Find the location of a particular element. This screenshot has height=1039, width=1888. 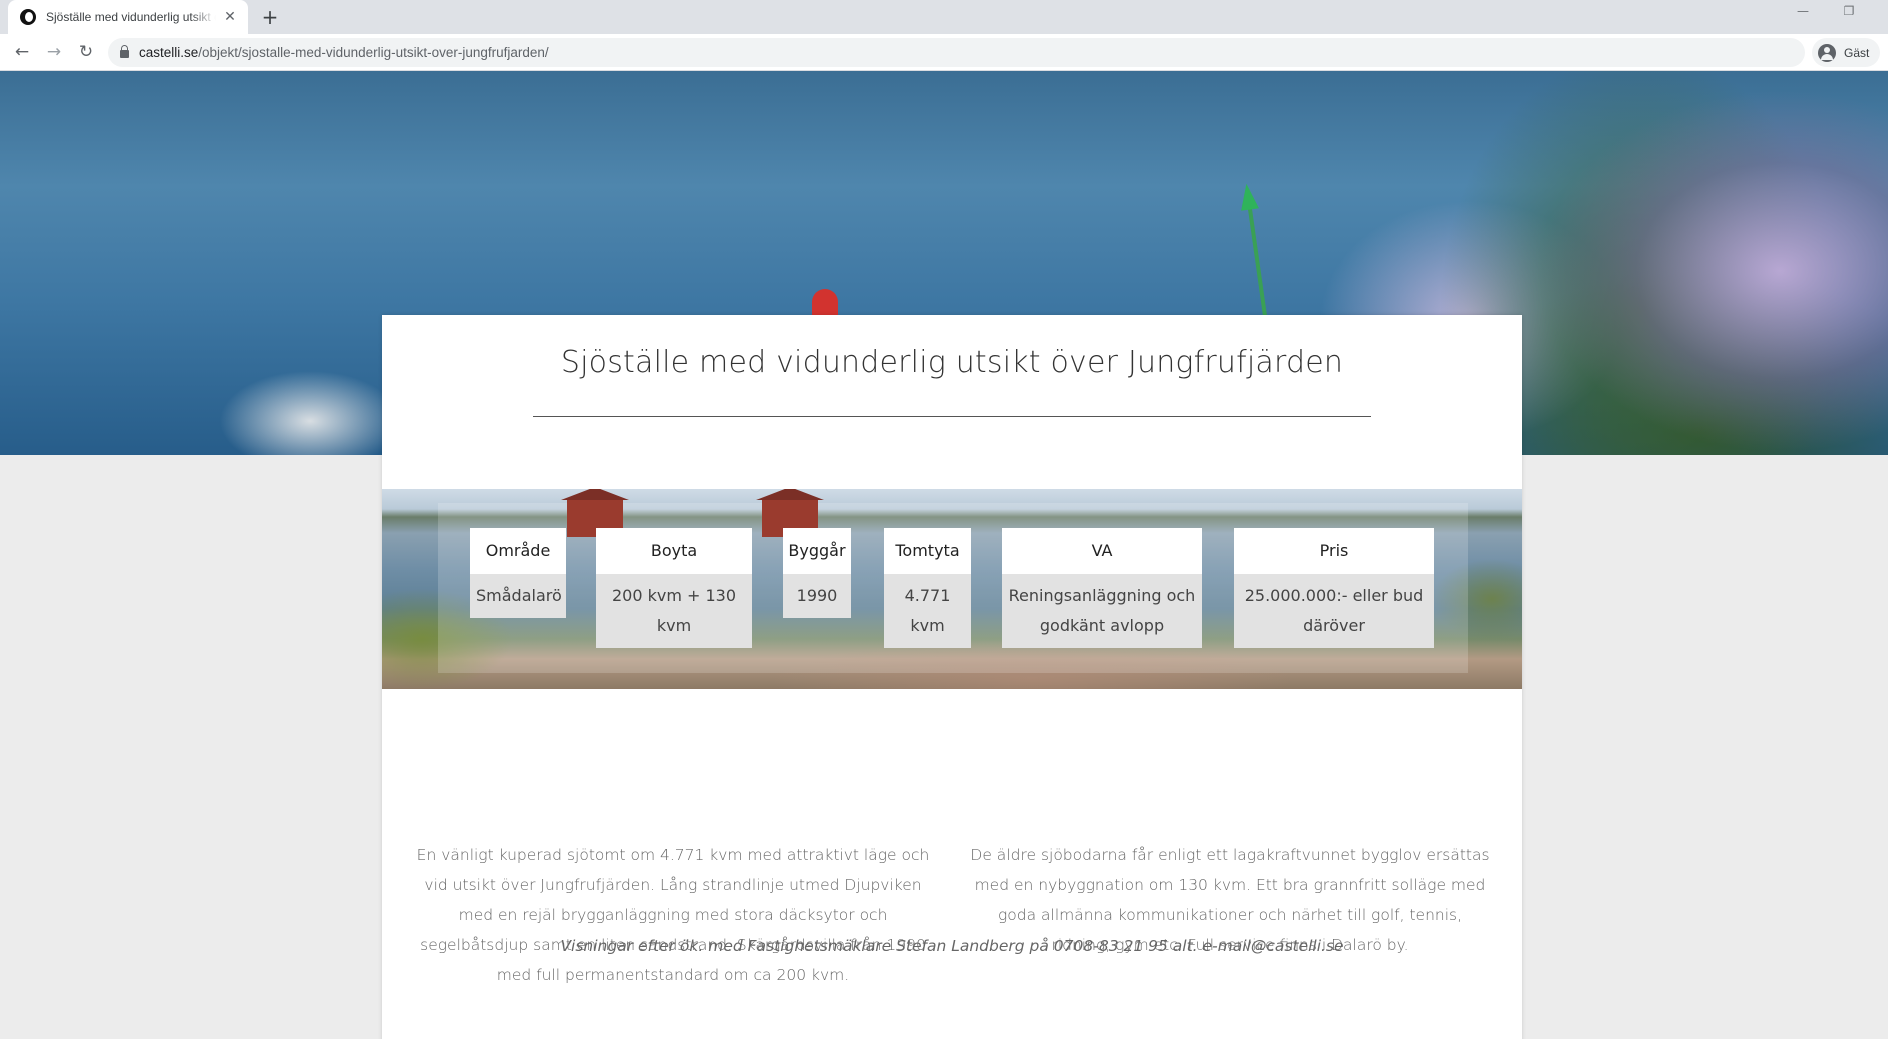

fact-value: 200 kvm + 130 kvm is located at coordinates (674, 611).